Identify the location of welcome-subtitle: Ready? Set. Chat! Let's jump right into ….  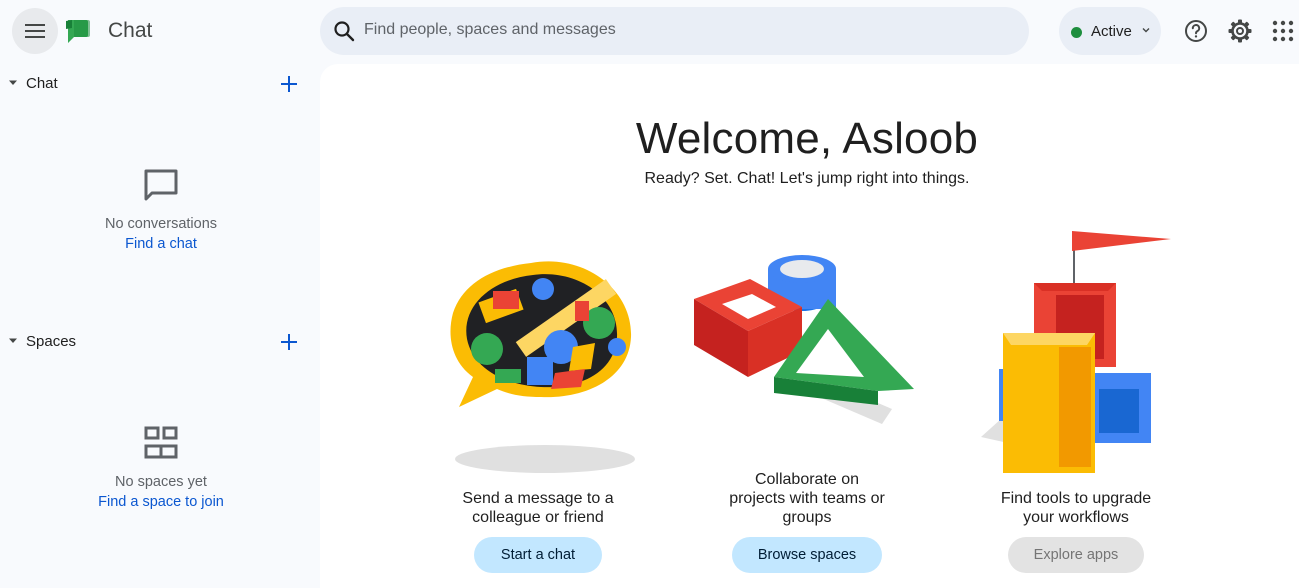
(807, 178).